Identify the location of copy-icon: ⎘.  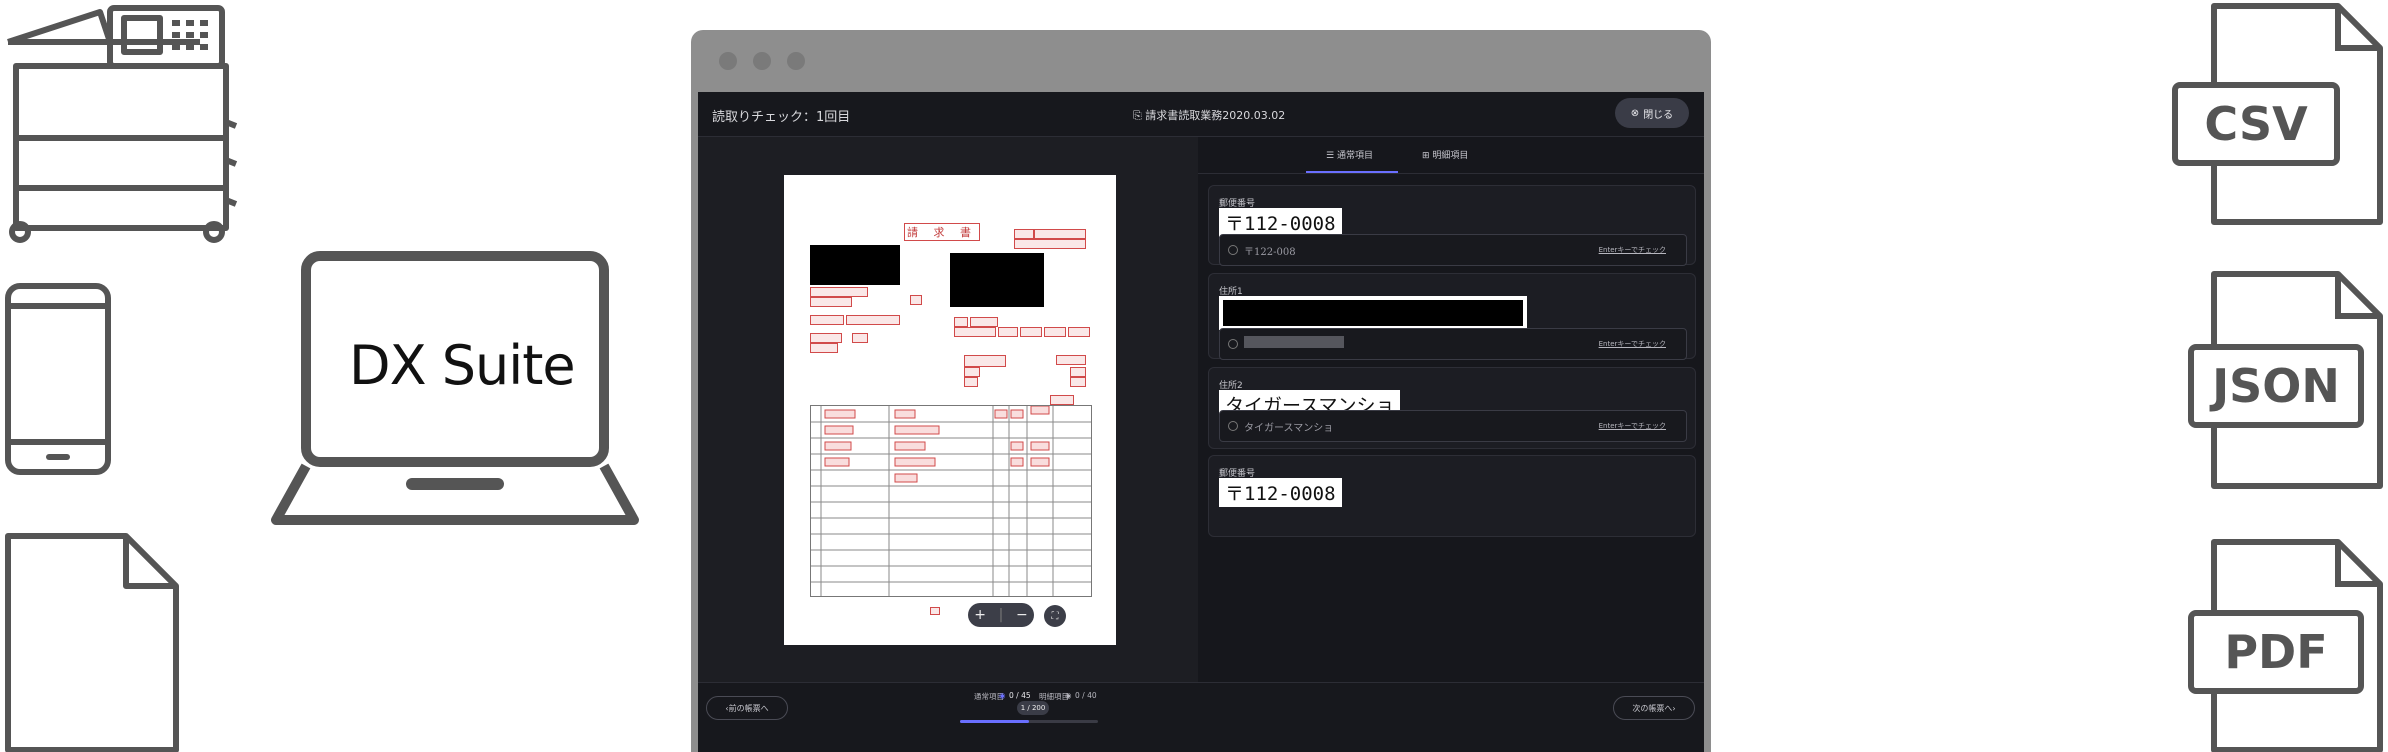
(1139, 115).